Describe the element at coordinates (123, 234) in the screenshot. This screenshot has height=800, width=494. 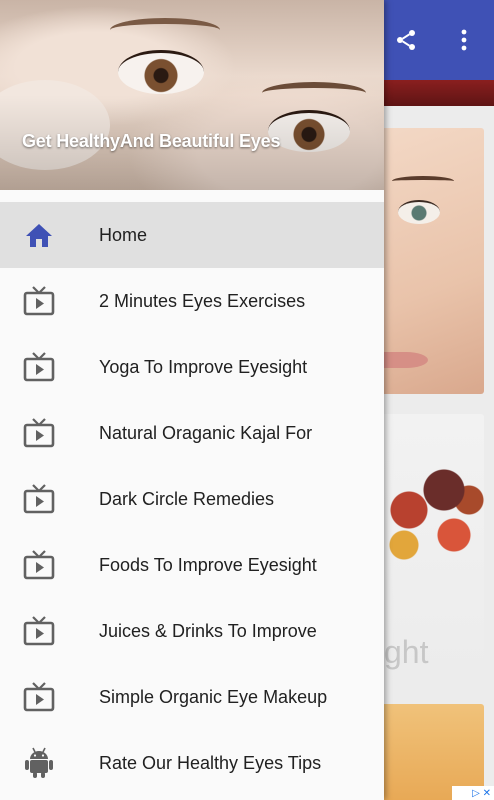
I see `menu-item-label: Home` at that location.